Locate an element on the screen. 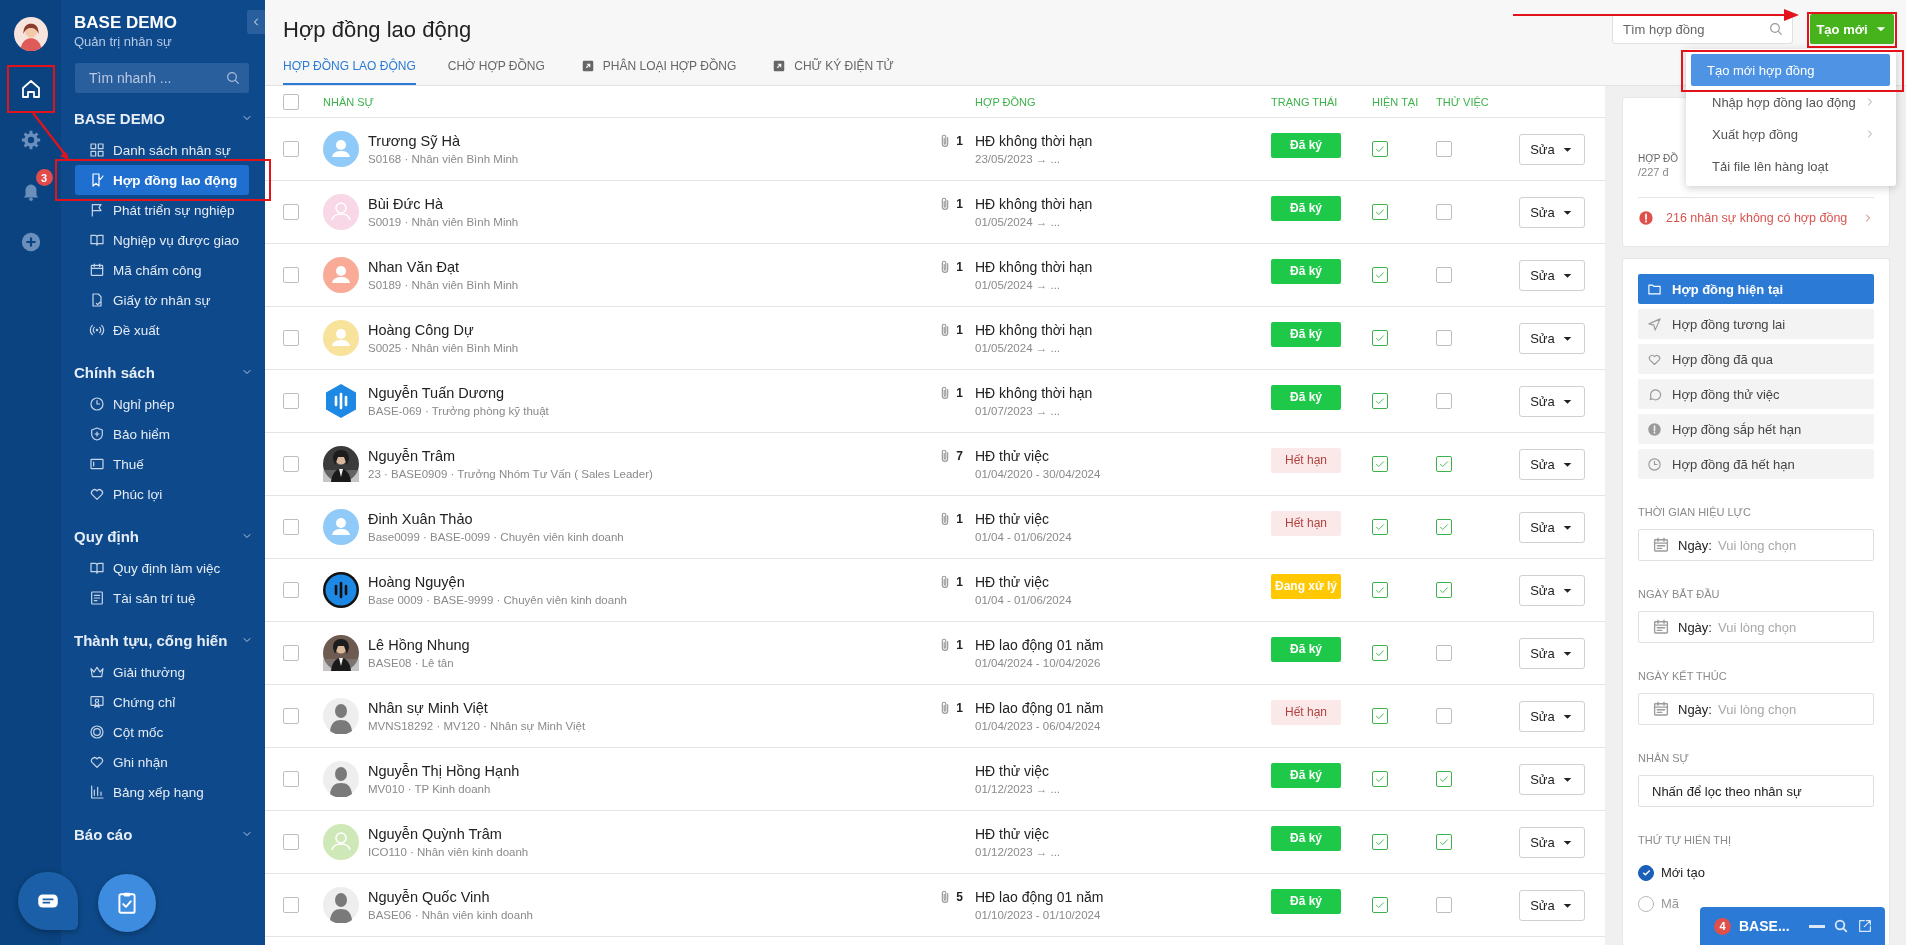  sidebar-item: Cột mốc is located at coordinates (162, 732).